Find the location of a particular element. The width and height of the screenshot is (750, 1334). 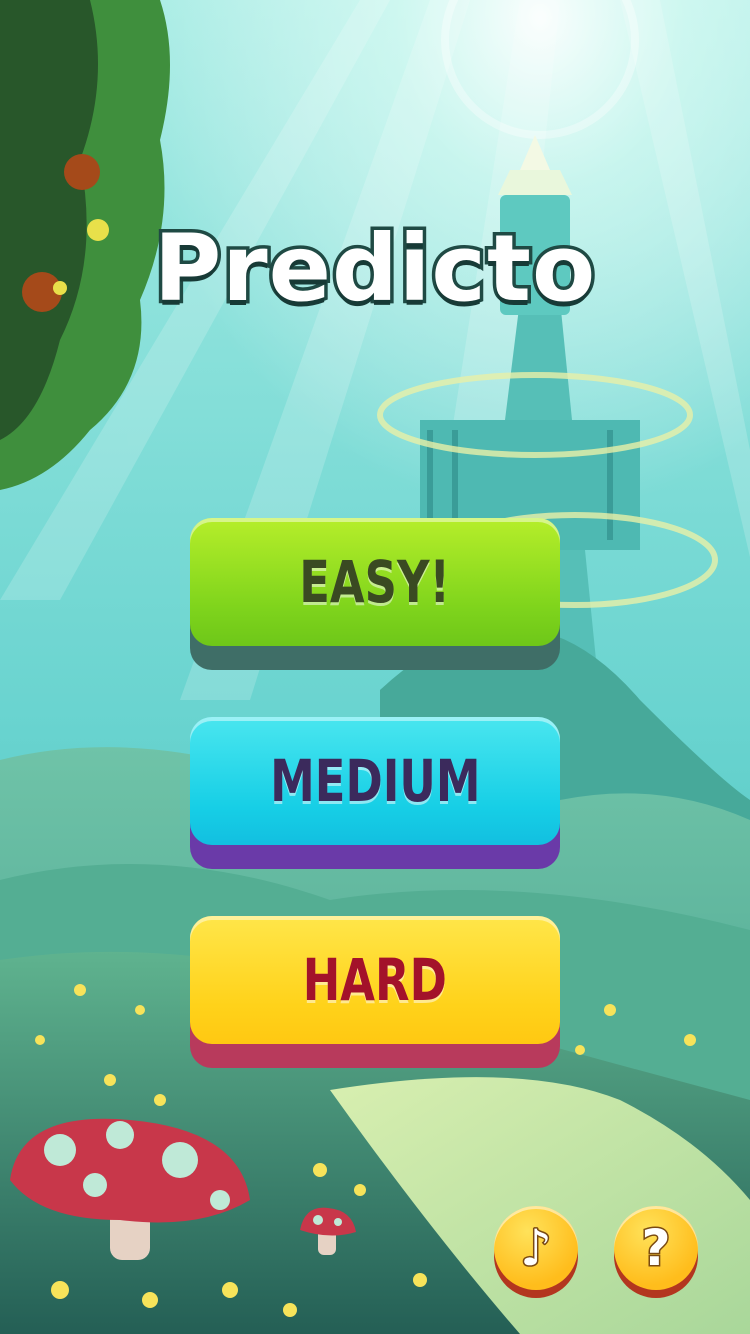

hard-button-face: HARD is located at coordinates (375, 980).